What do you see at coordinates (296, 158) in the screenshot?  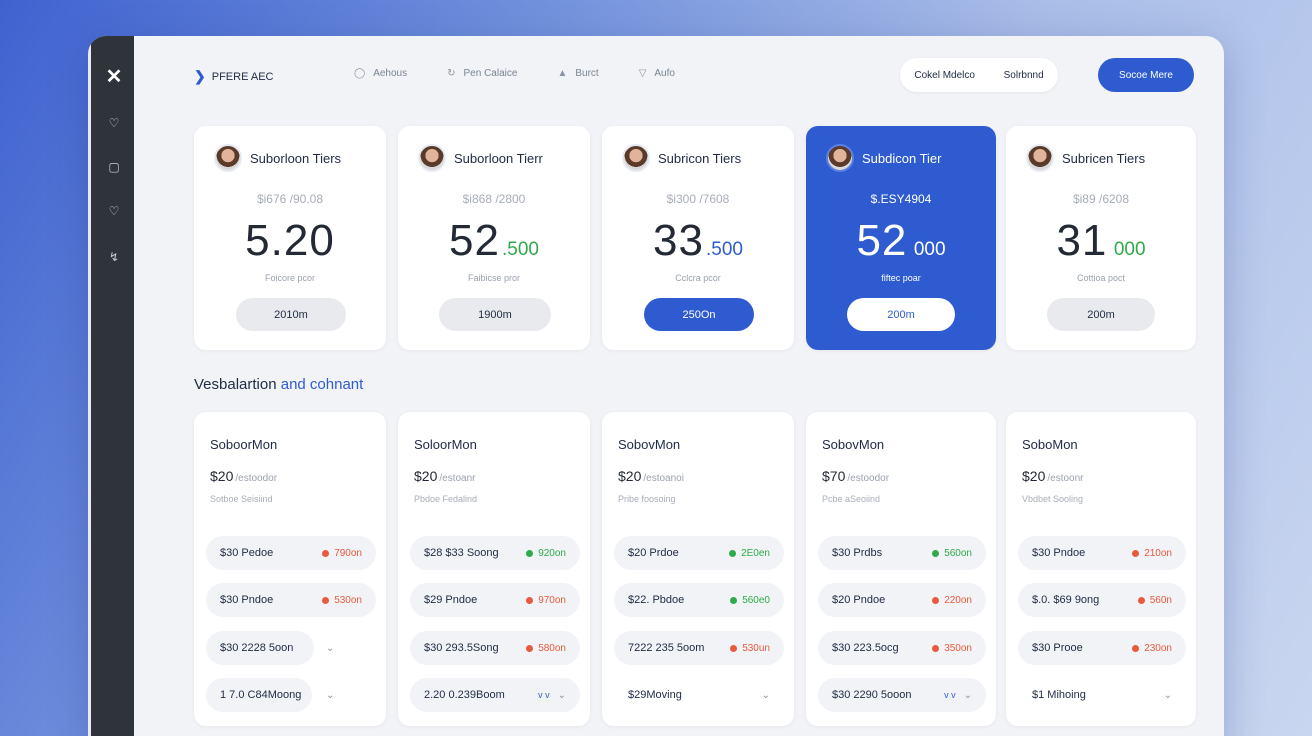 I see `tier-name: Suborloon Tiers` at bounding box center [296, 158].